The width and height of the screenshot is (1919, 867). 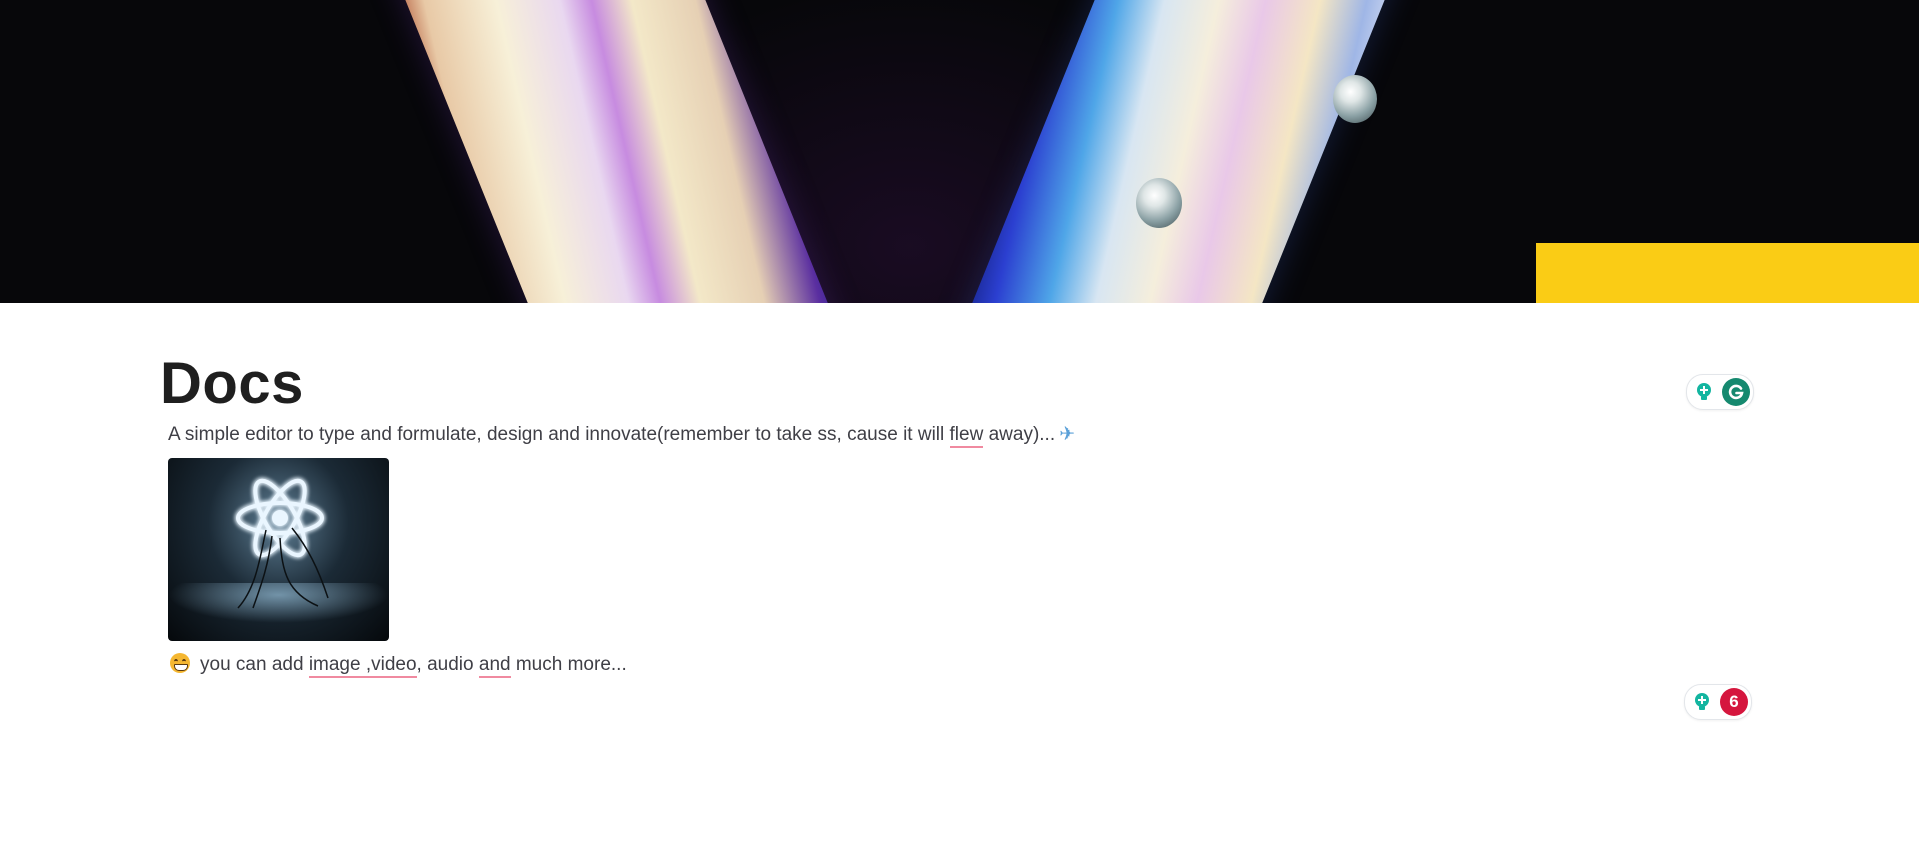 I want to click on media-note-text-middle: , audio, so click(x=447, y=664).